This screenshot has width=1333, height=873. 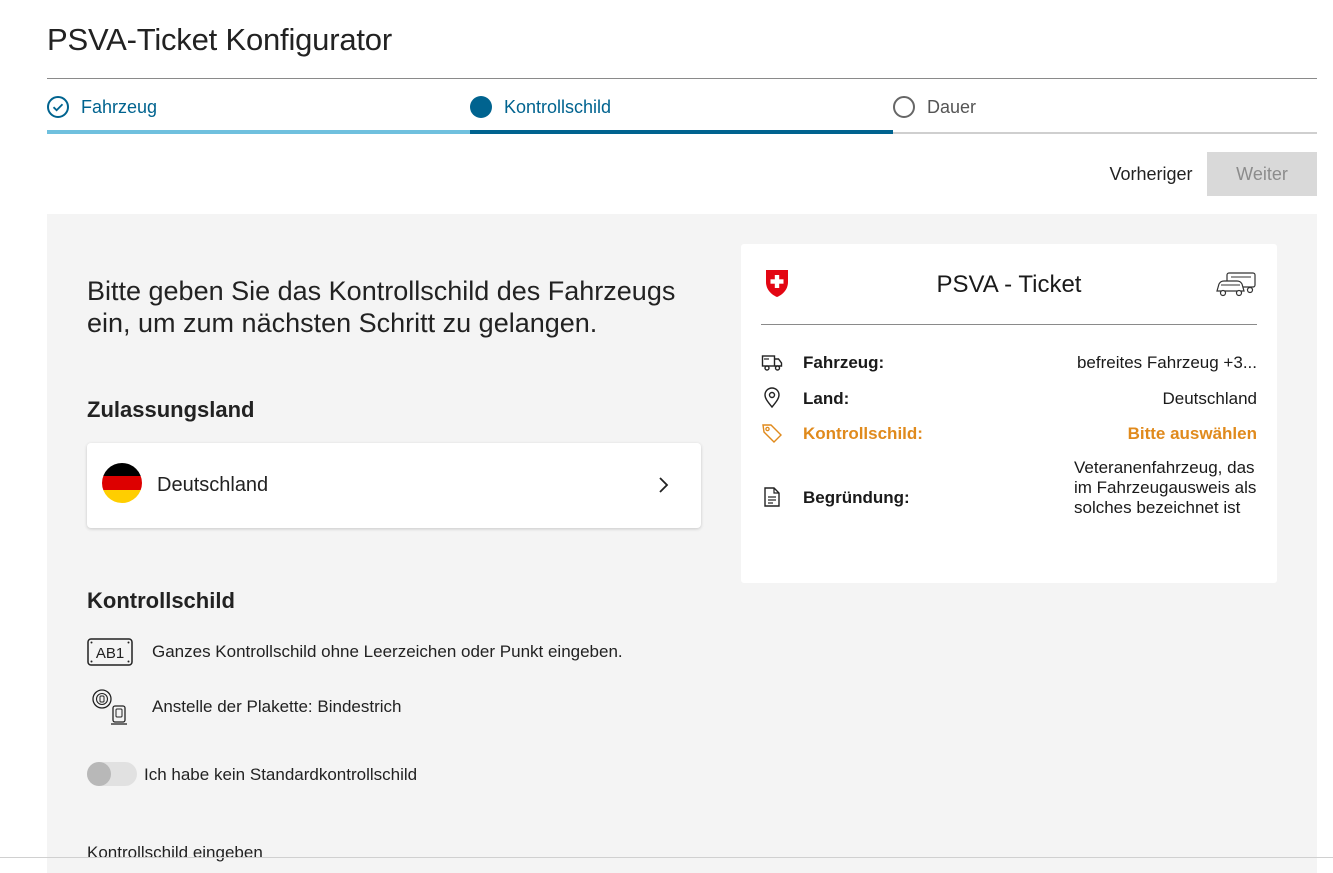 I want to click on step-fahrzeug: Fahrzeug, so click(x=258, y=113).